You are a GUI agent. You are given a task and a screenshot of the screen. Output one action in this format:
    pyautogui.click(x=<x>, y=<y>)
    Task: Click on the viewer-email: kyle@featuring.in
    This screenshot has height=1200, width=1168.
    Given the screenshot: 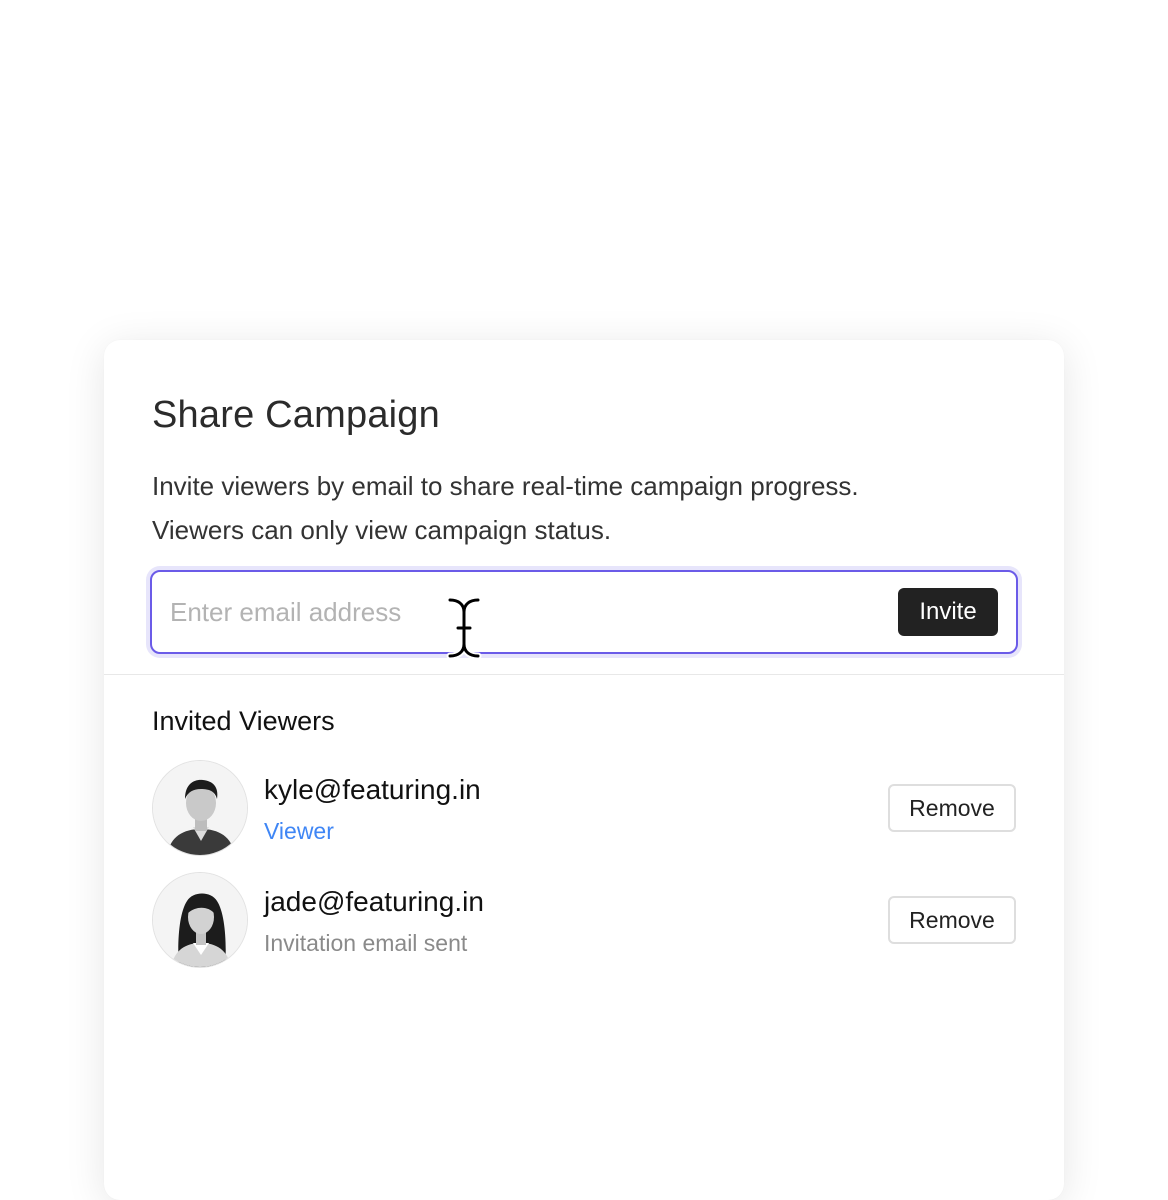 What is the action you would take?
    pyautogui.click(x=372, y=789)
    